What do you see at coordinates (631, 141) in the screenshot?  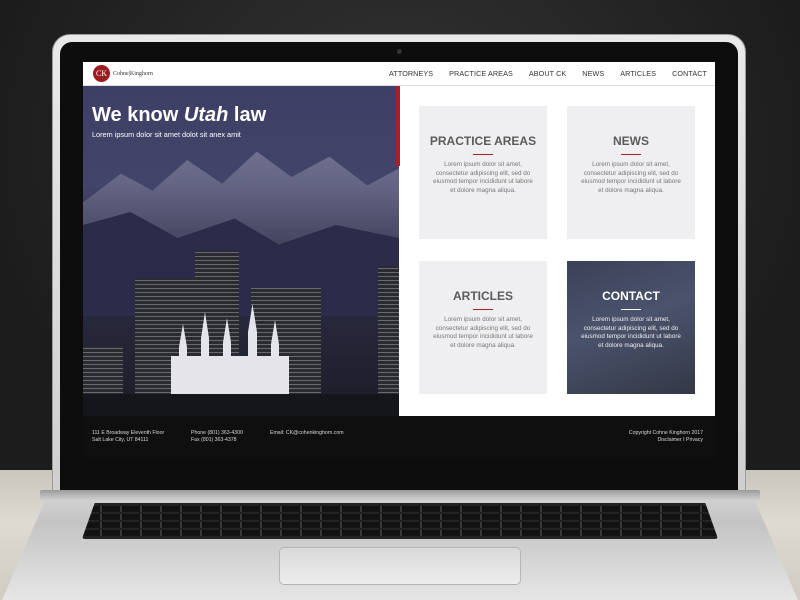 I see `card-title: NEWS` at bounding box center [631, 141].